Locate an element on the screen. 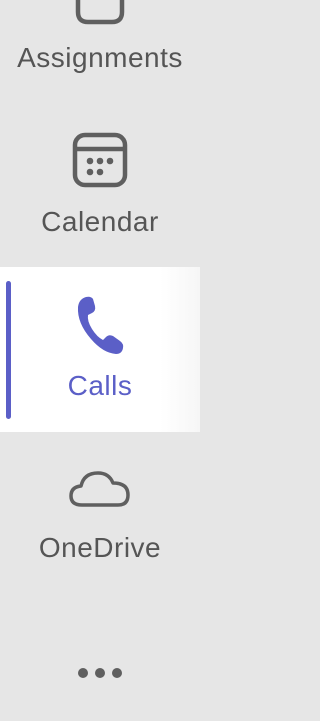 The width and height of the screenshot is (320, 721). rail-item-onedrive: OneDrive is located at coordinates (100, 520).